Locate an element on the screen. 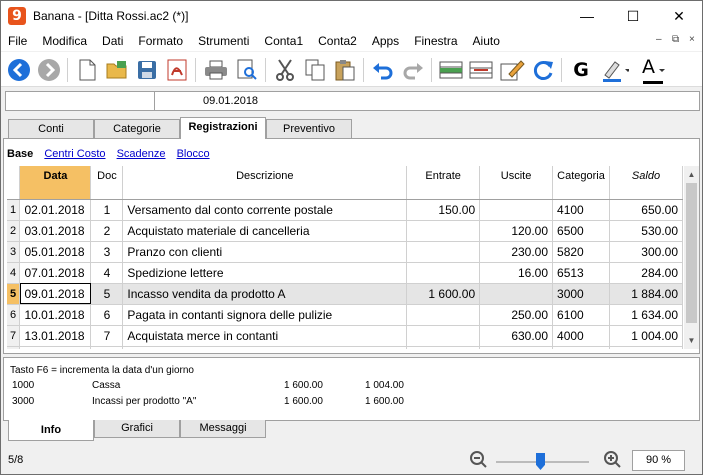 This screenshot has width=703, height=475. view-scadenze: Scadenze is located at coordinates (141, 154).